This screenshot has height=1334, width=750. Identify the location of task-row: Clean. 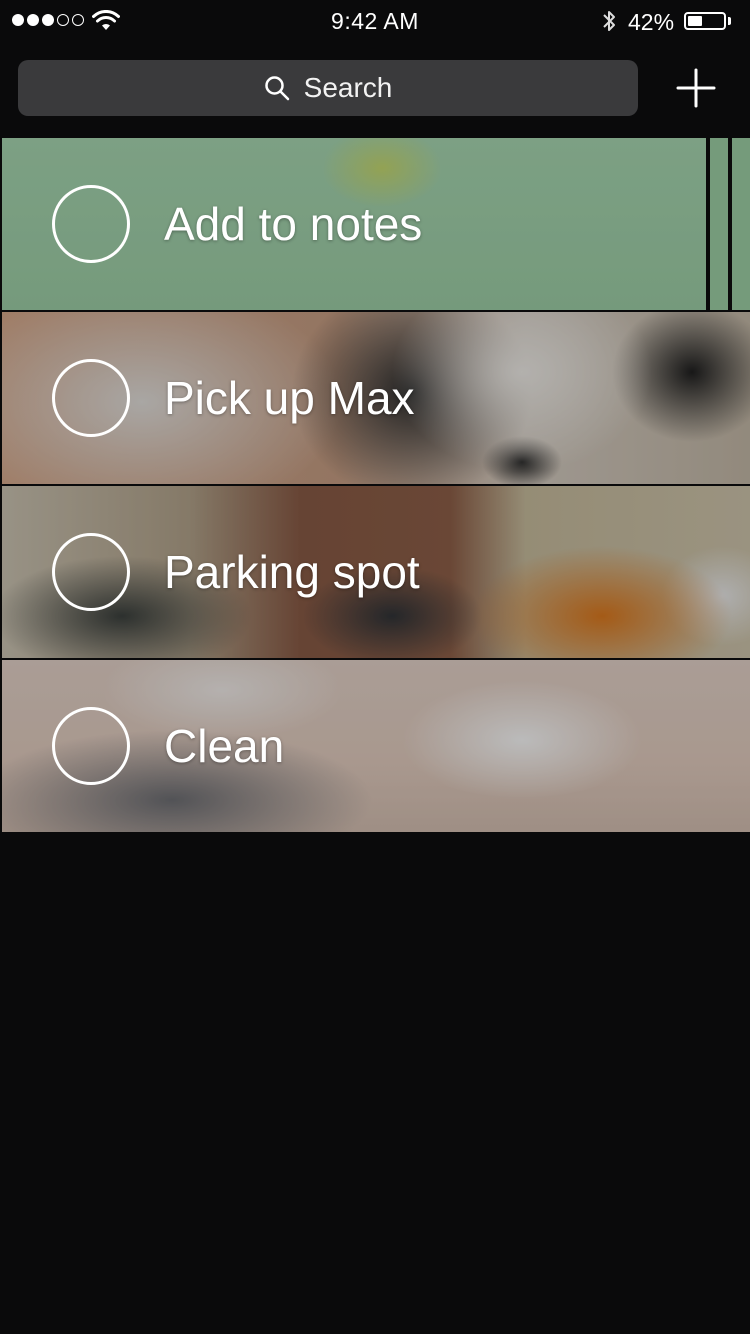
(375, 745).